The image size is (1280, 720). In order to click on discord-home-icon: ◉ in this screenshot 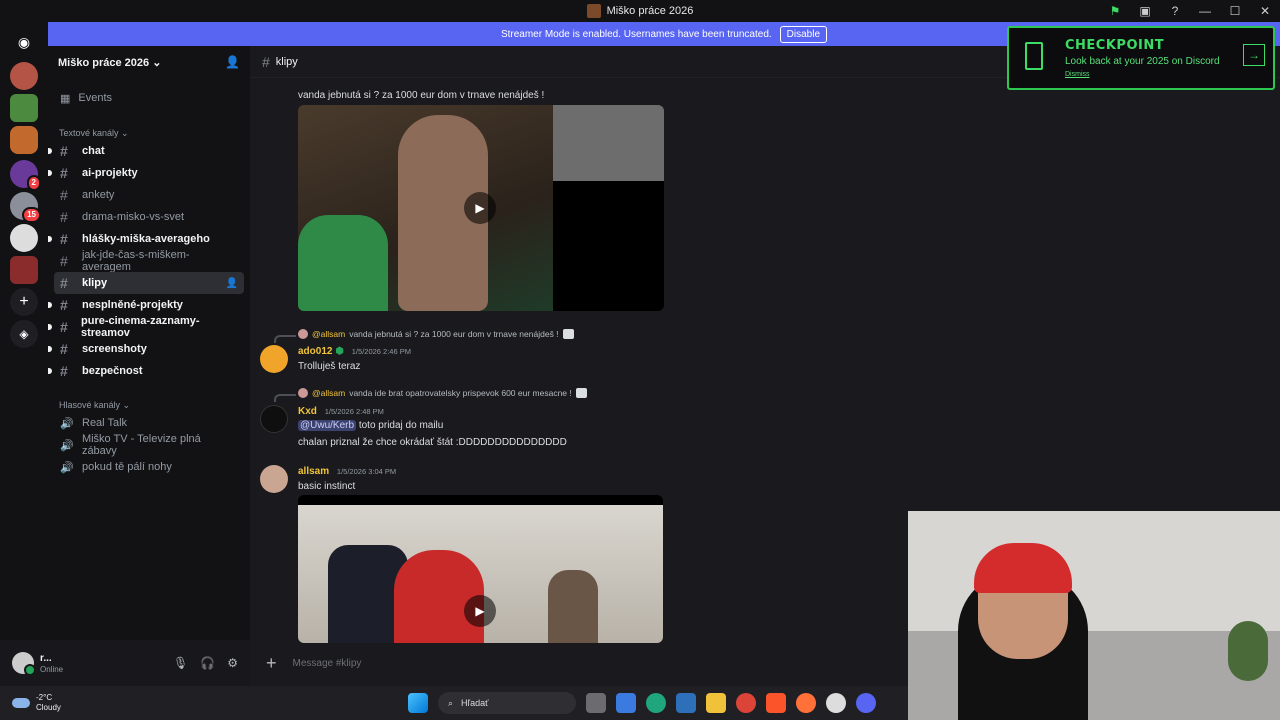, I will do `click(24, 42)`.